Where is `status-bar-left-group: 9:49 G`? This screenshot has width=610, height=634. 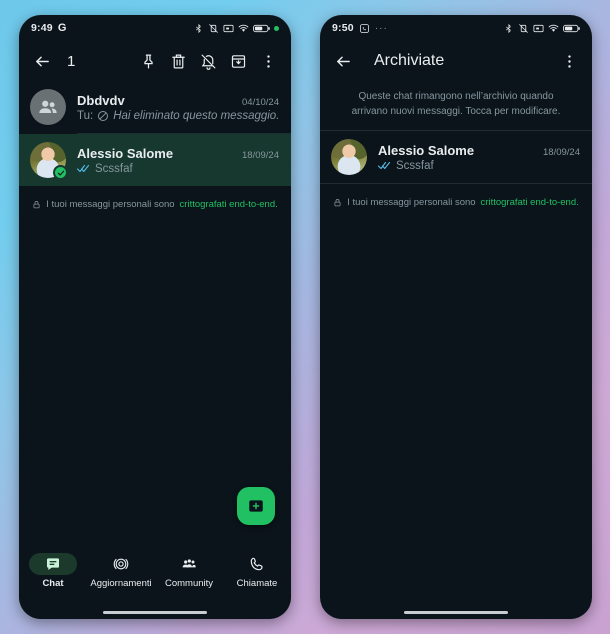
status-bar-left-group: 9:49 G is located at coordinates (48, 28).